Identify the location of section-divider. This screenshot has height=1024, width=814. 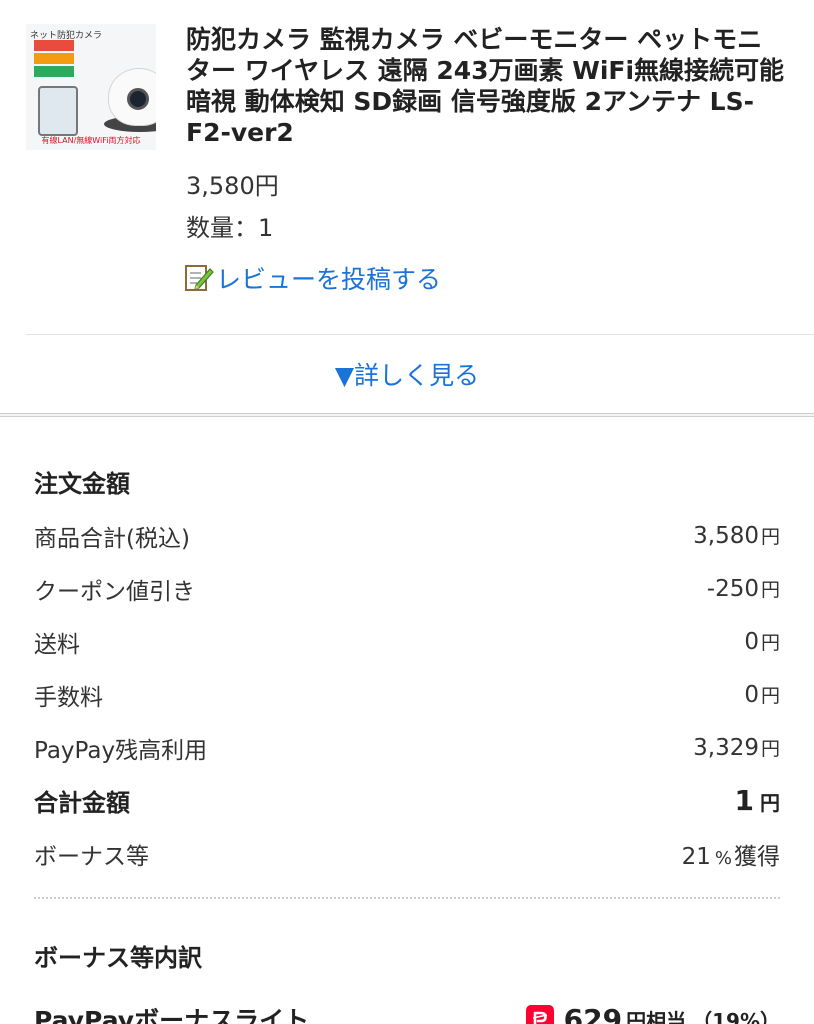
(407, 415).